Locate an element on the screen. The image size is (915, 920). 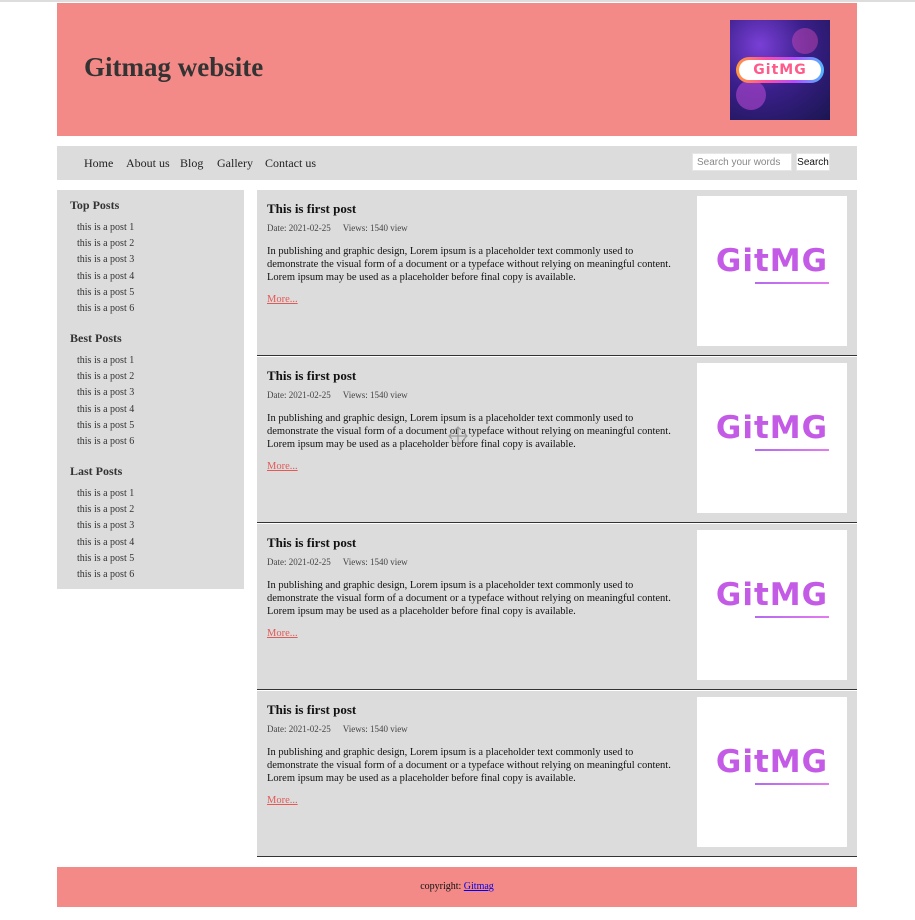
site-header: Gitmag website GitMG is located at coordinates (457, 69).